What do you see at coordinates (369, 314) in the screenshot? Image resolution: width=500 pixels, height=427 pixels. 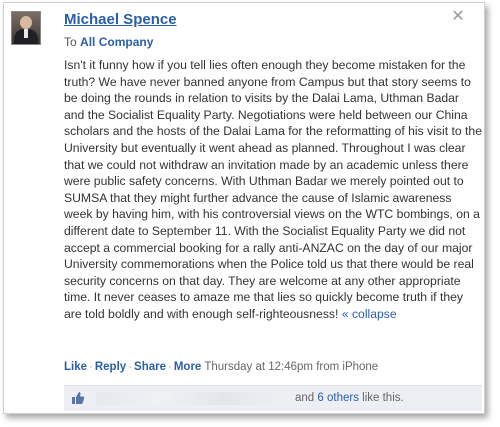 I see `collapse-link: « collapse` at bounding box center [369, 314].